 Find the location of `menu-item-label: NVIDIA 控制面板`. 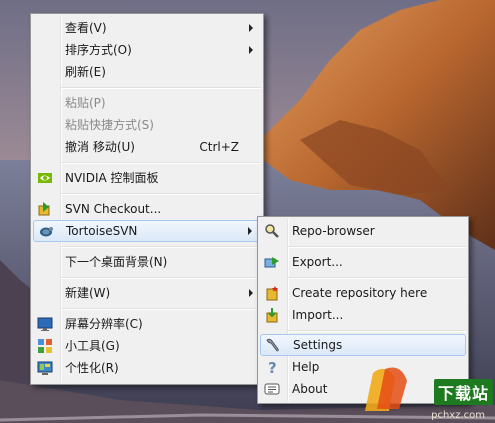

menu-item-label: NVIDIA 控制面板 is located at coordinates (112, 178).